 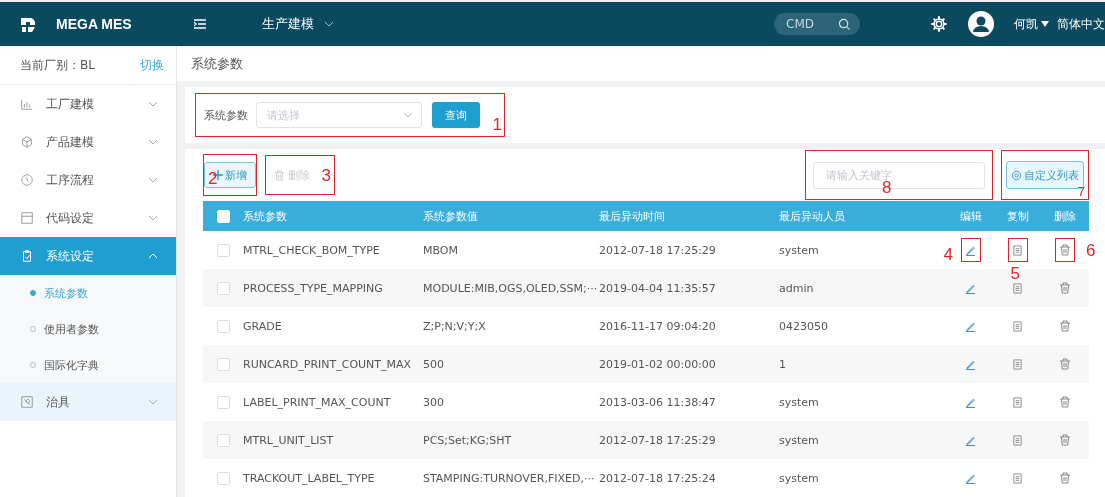 What do you see at coordinates (1045, 24) in the screenshot?
I see `caret-icon` at bounding box center [1045, 24].